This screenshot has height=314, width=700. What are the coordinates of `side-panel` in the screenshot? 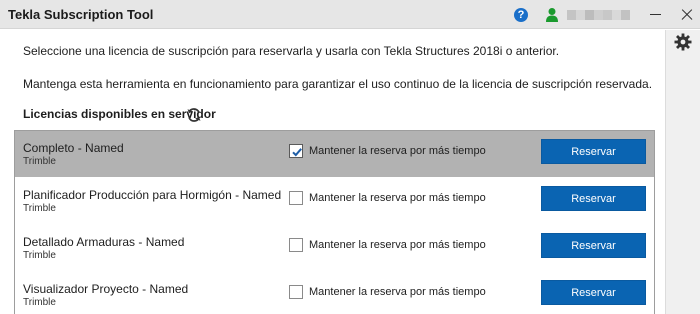 It's located at (682, 172).